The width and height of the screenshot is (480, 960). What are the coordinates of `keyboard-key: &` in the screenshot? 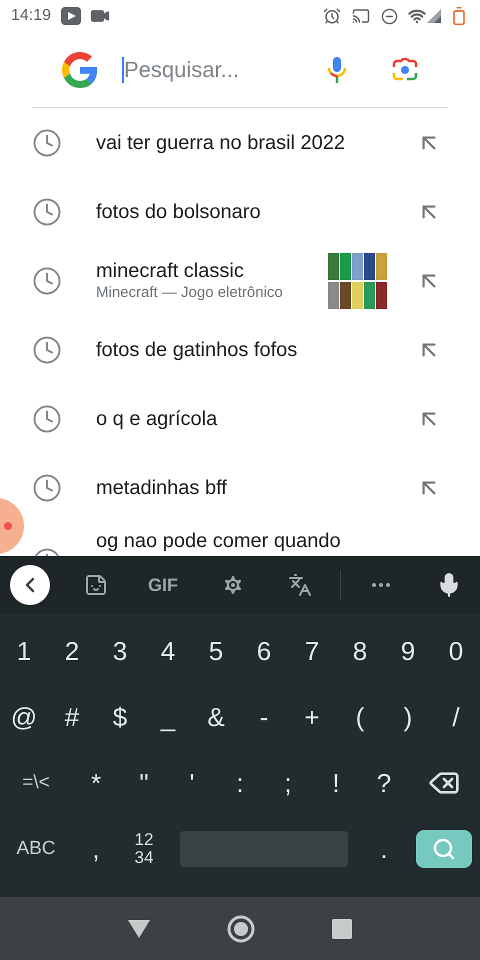 It's located at (216, 717).